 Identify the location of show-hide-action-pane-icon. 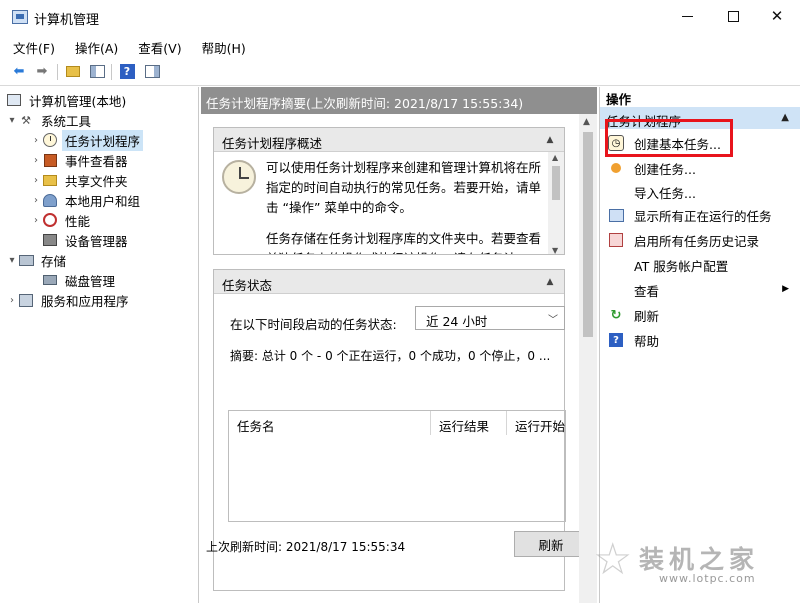
(152, 71).